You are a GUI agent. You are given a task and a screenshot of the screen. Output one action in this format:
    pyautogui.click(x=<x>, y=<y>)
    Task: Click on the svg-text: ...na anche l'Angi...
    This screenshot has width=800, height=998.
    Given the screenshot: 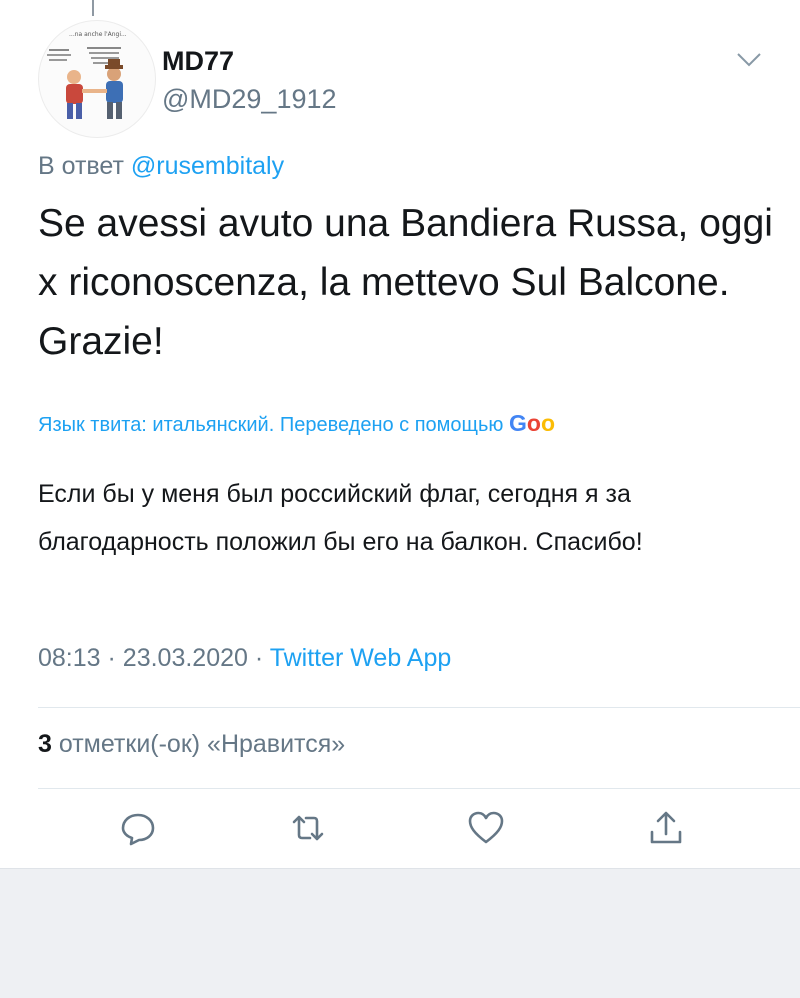 What is the action you would take?
    pyautogui.click(x=98, y=34)
    